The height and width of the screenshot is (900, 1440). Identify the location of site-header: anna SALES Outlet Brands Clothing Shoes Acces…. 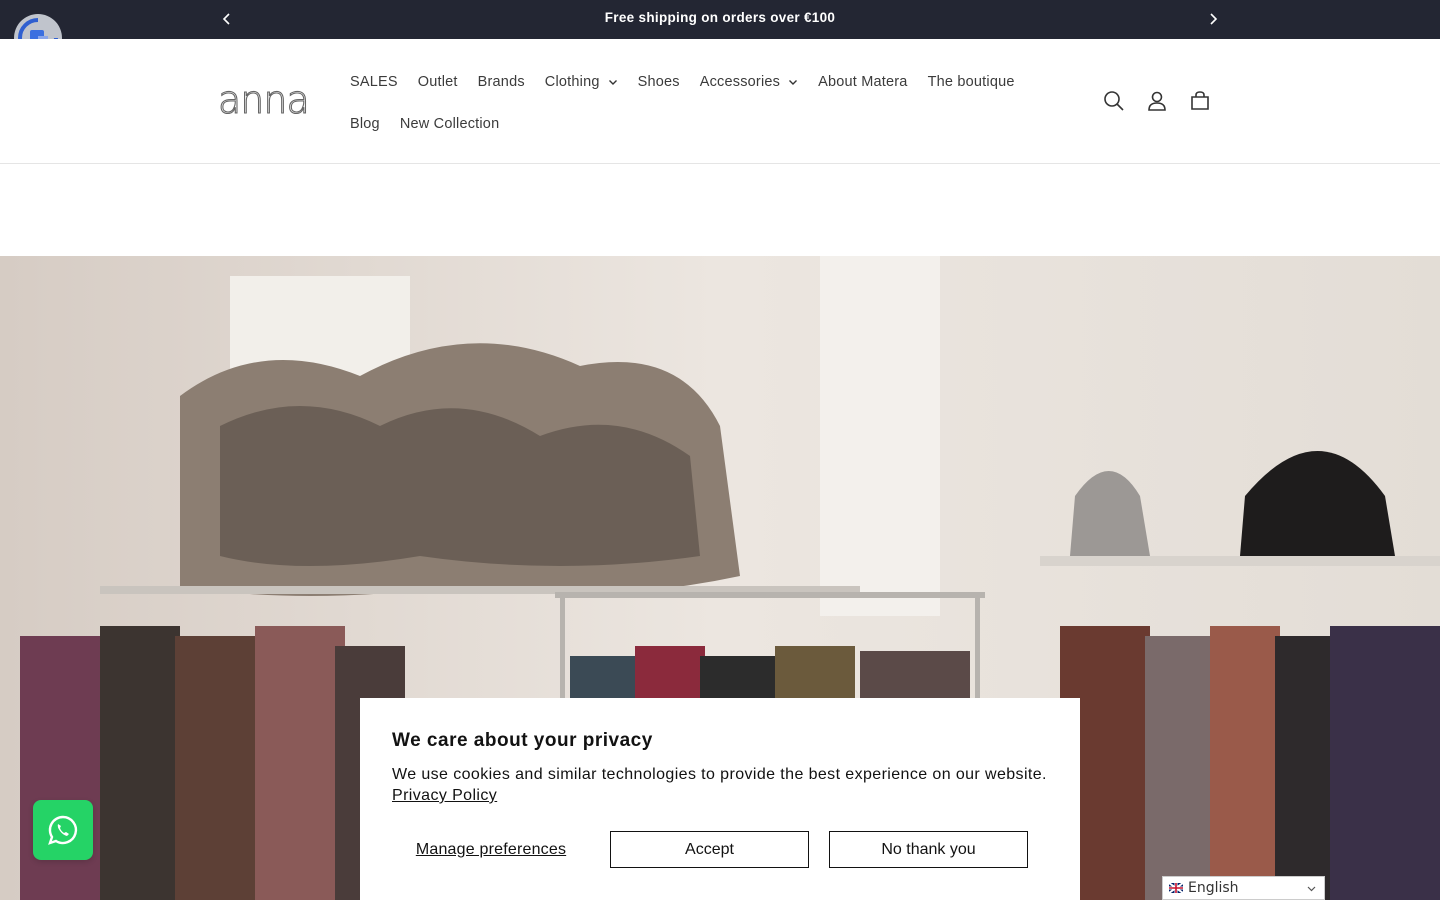
(720, 101).